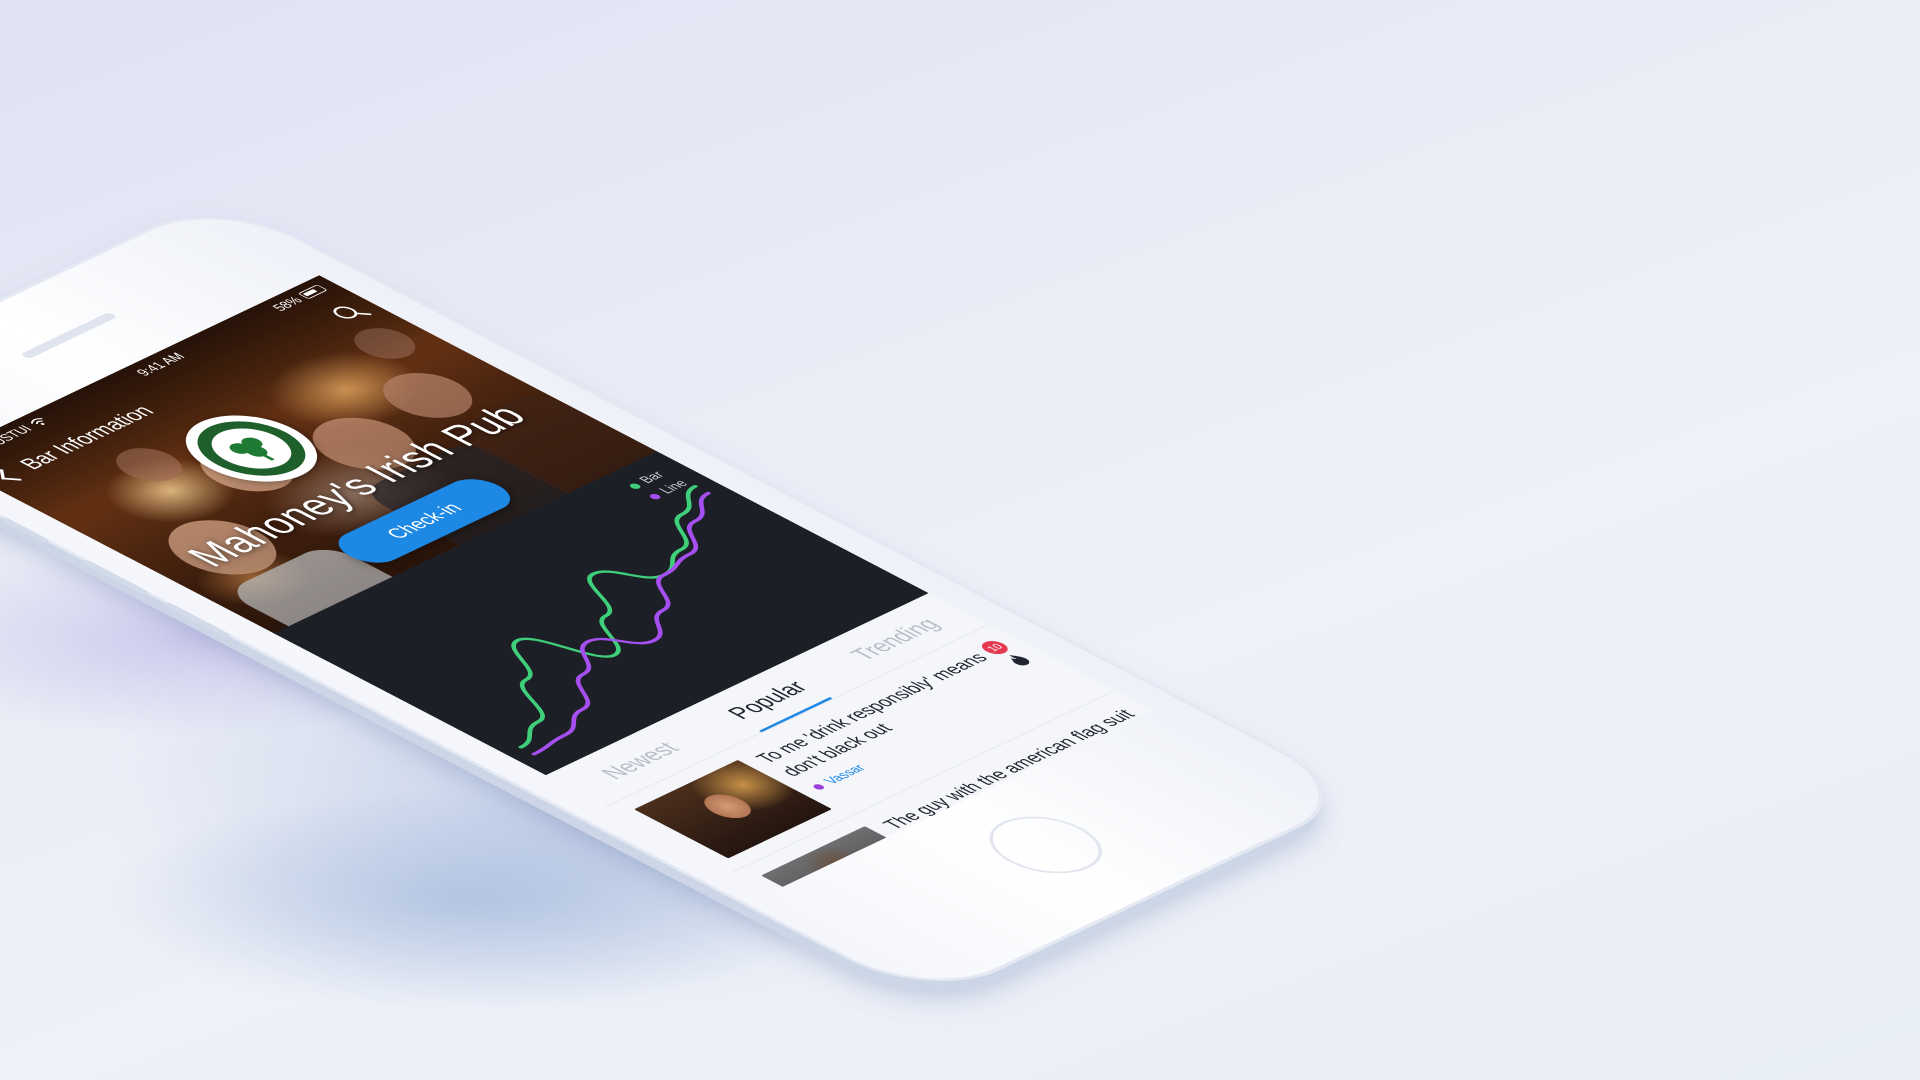 The image size is (1920, 1080). What do you see at coordinates (37, 422) in the screenshot?
I see `wifi-icon` at bounding box center [37, 422].